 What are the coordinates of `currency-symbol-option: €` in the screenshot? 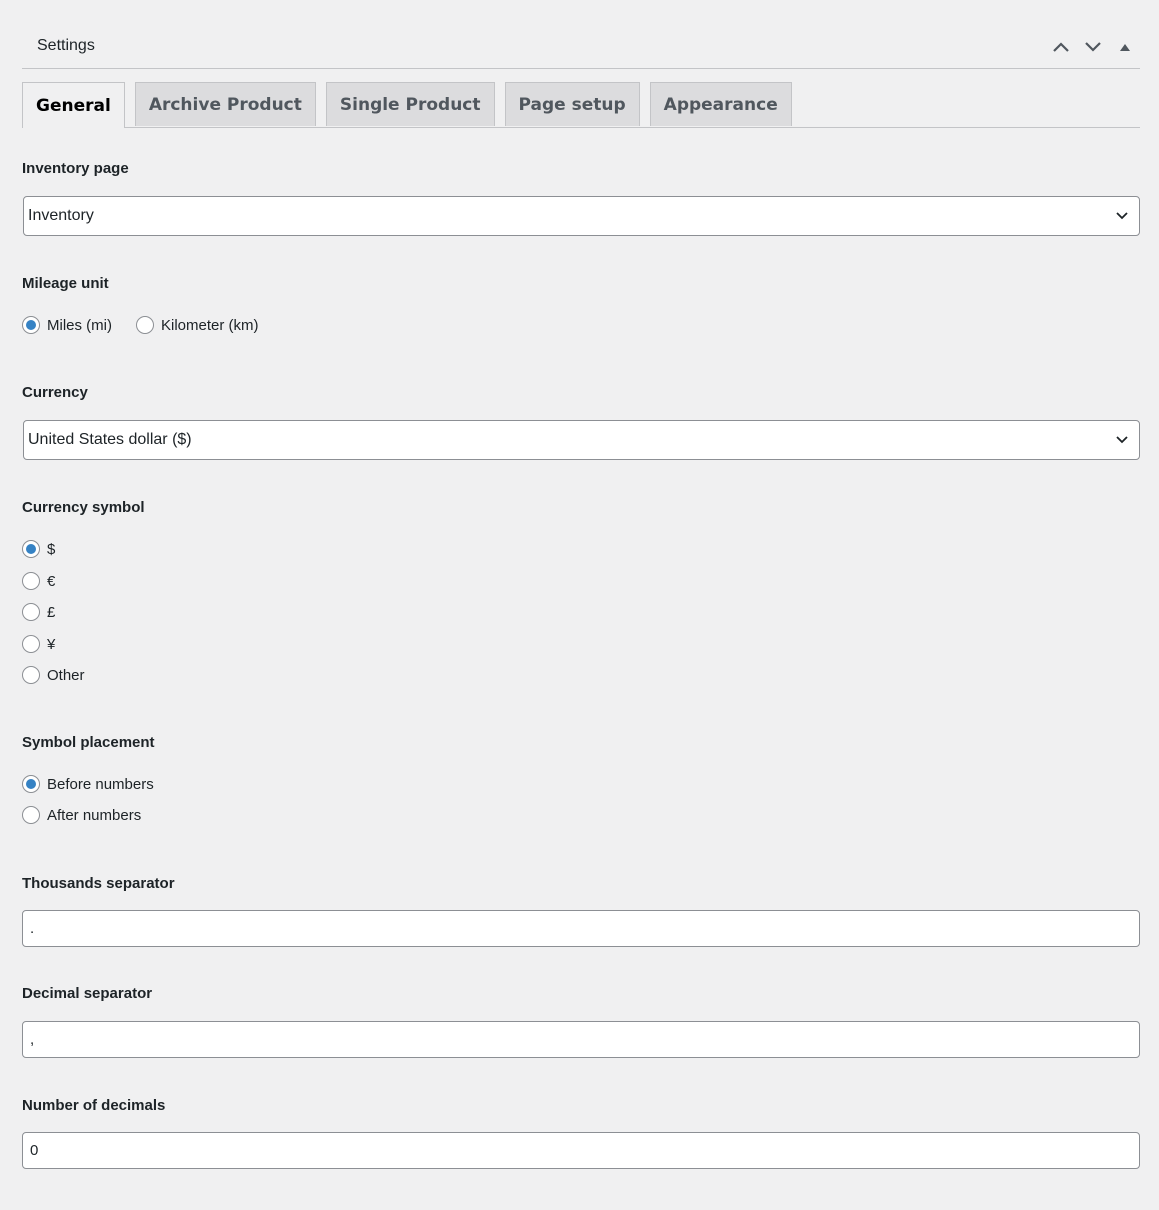 It's located at (38, 581).